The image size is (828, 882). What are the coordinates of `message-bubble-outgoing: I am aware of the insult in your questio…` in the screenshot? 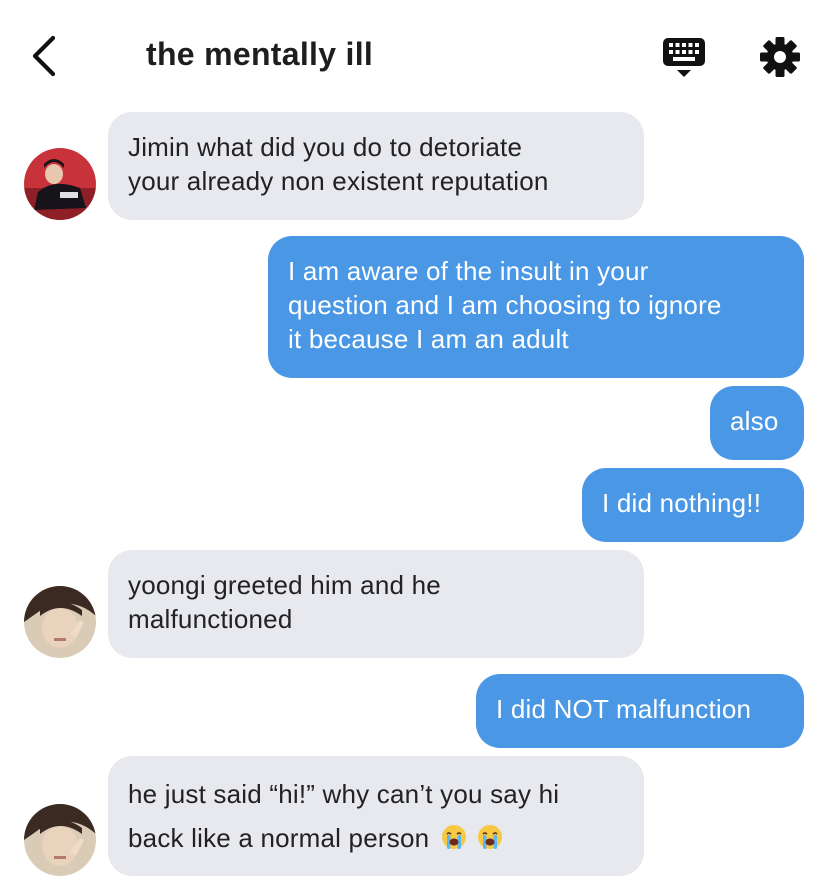 It's located at (536, 307).